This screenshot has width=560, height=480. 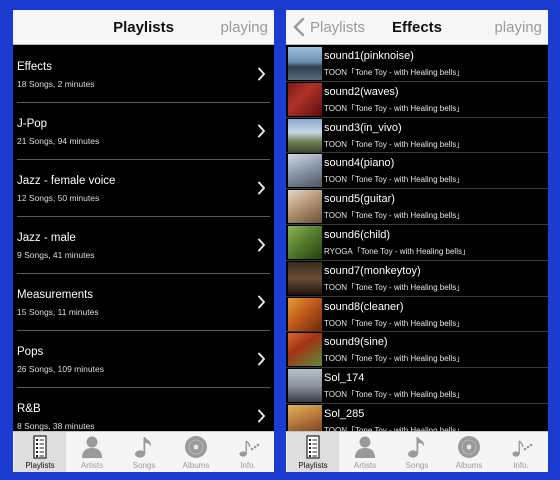 I want to click on playlist-row: Measurements 15 Songs, 11 minutes, so click(x=143, y=302).